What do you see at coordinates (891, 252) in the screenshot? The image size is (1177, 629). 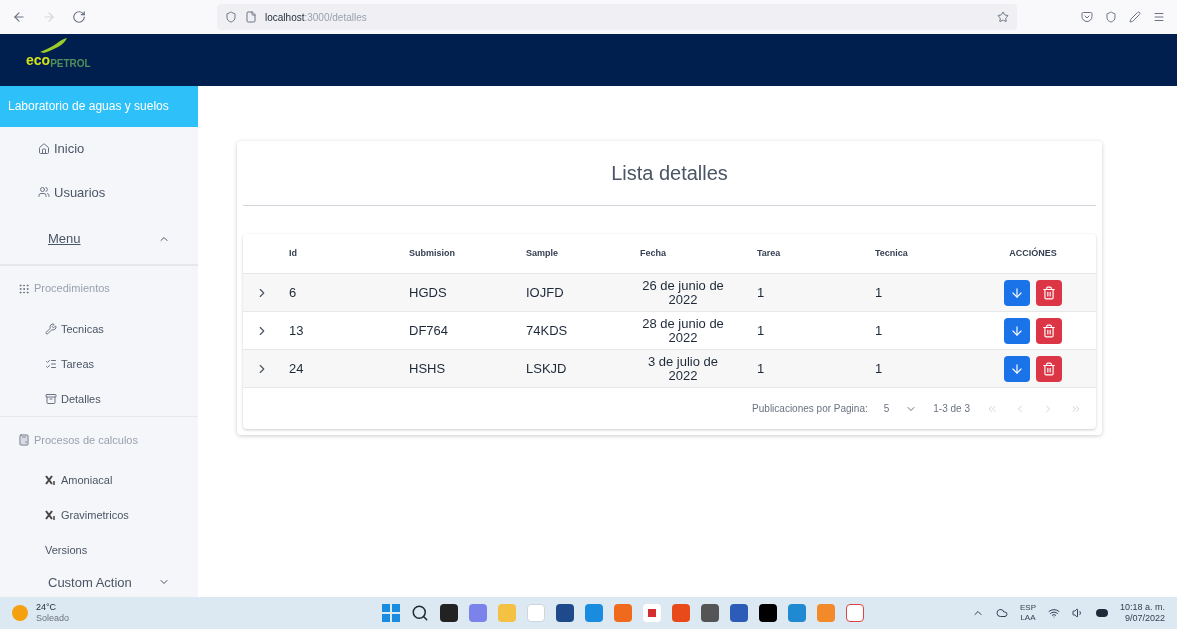 I see `column-header: Tecnica` at bounding box center [891, 252].